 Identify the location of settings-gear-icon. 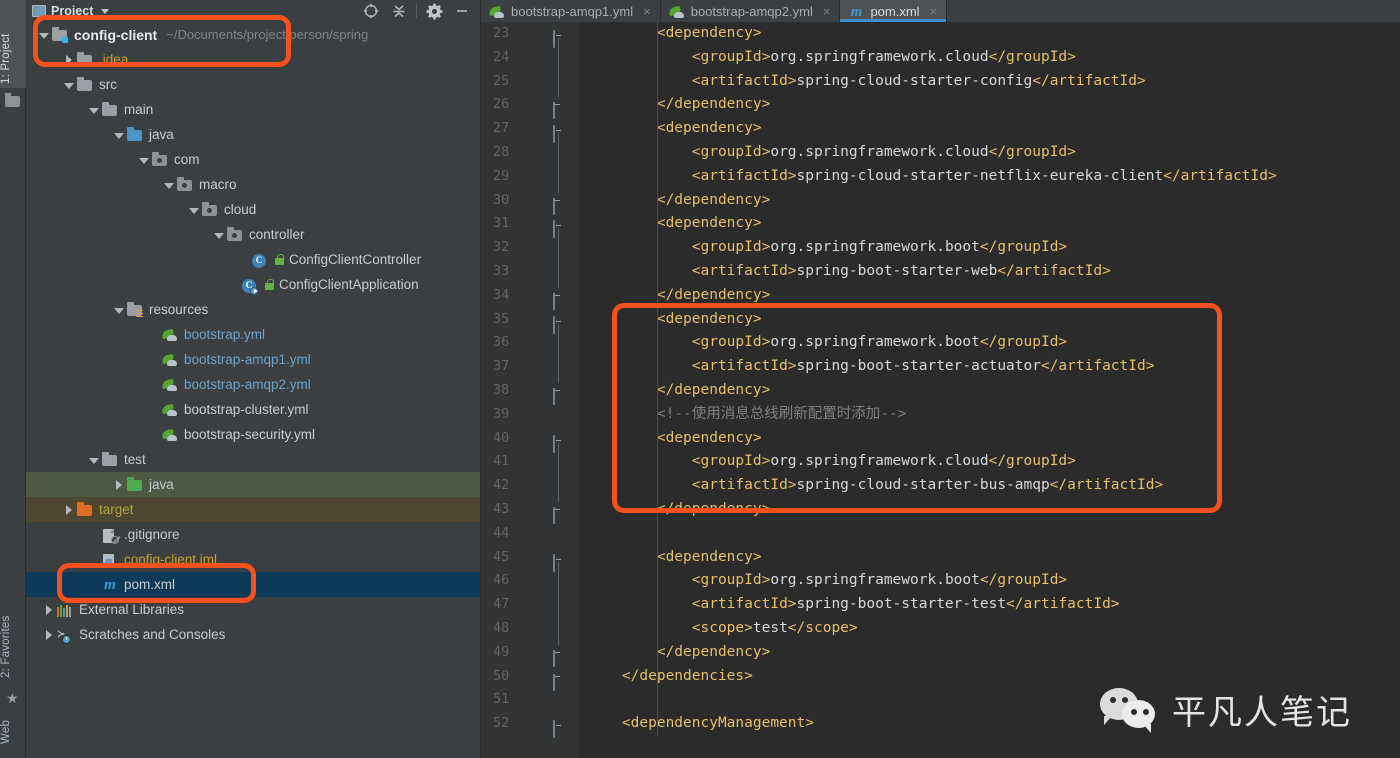
(434, 11).